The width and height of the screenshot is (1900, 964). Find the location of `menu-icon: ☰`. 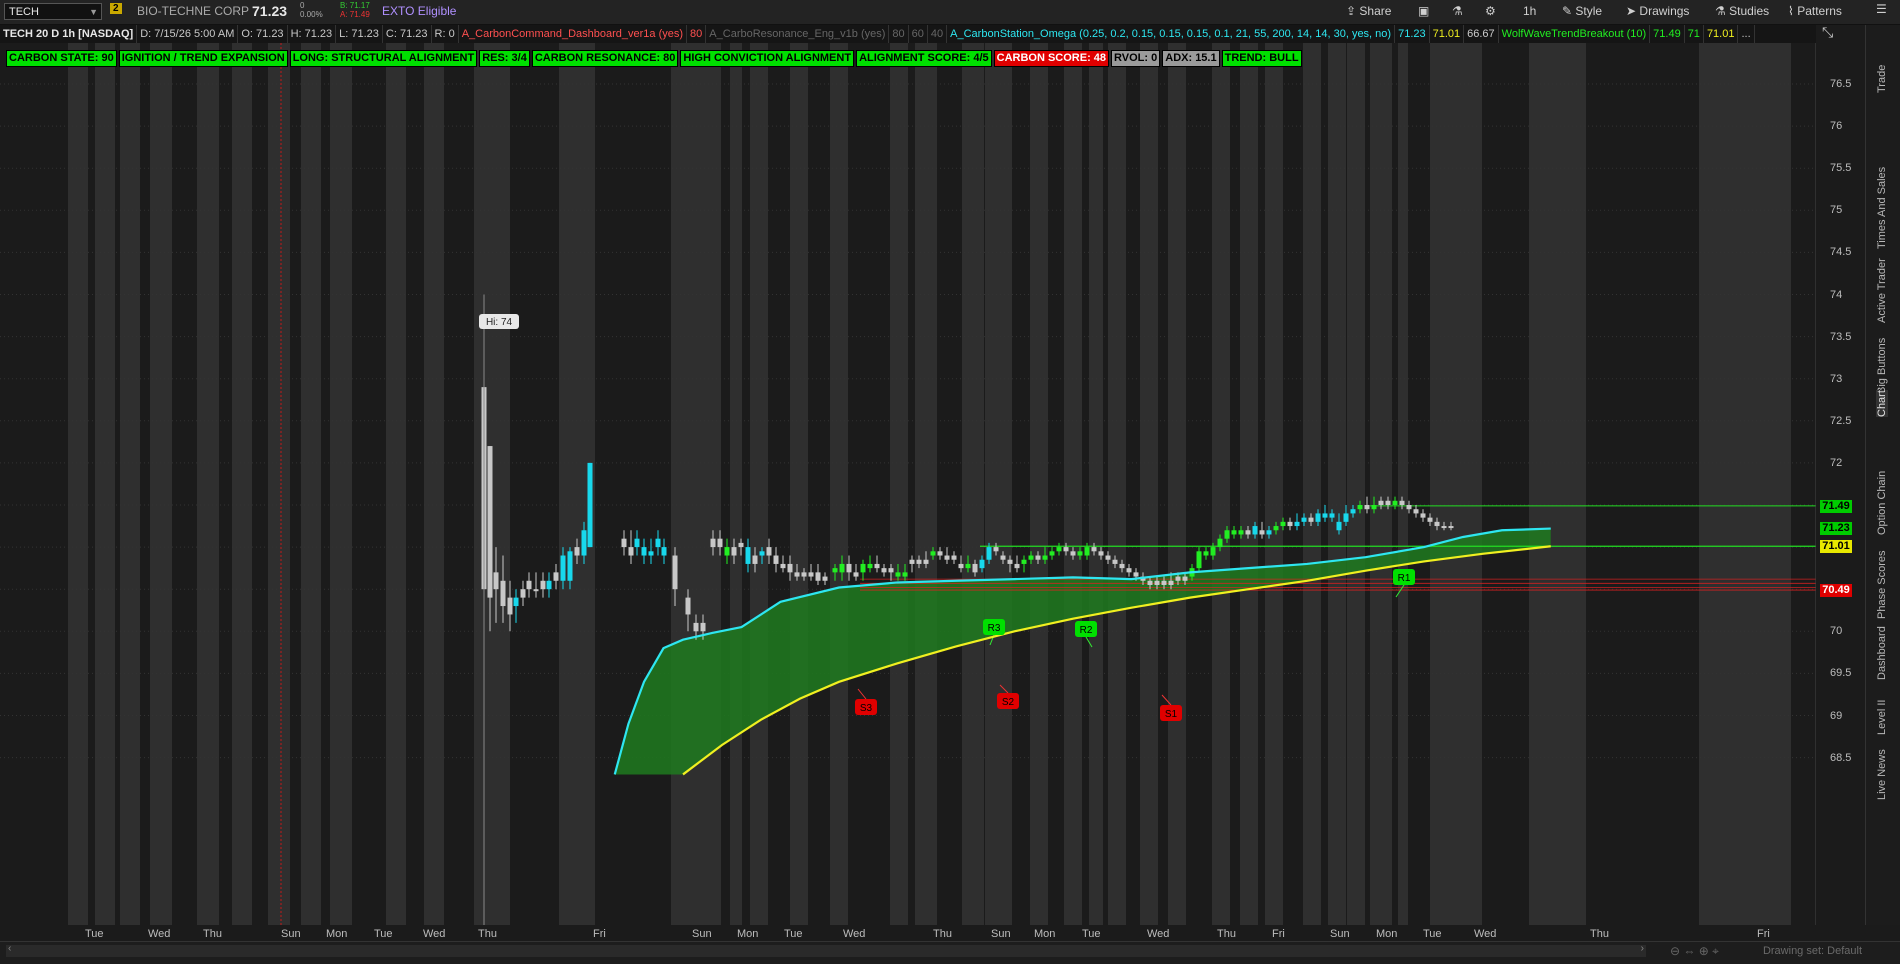

menu-icon: ☰ is located at coordinates (1881, 9).